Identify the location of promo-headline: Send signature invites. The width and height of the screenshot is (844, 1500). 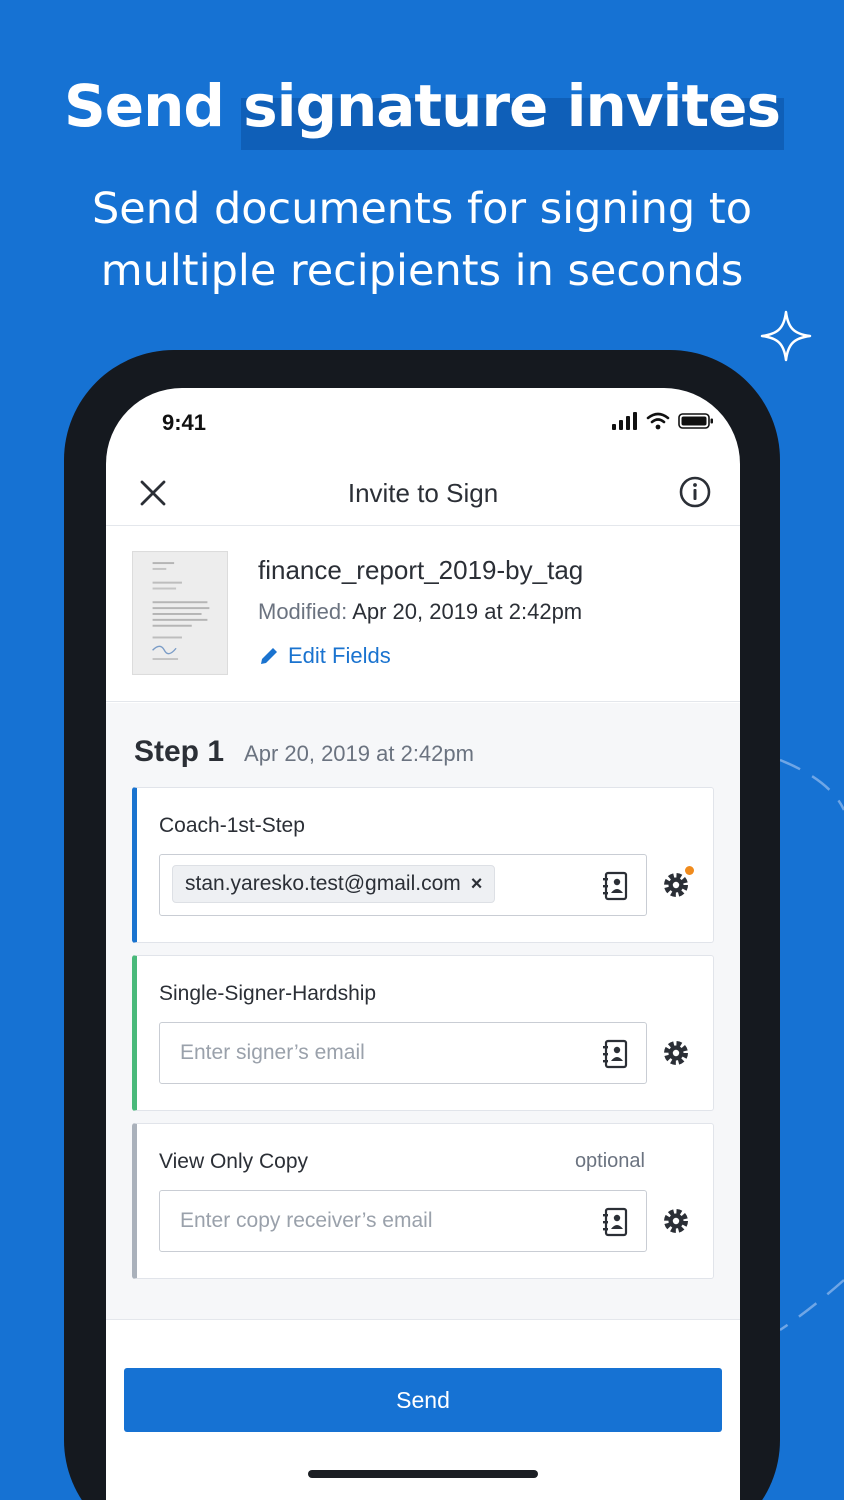
(422, 111).